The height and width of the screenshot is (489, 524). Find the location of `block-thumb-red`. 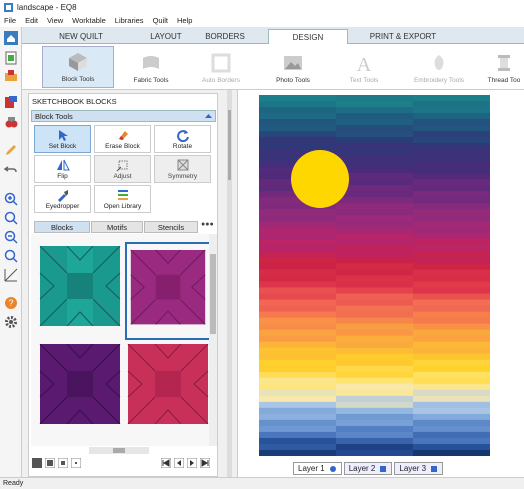

block-thumb-red is located at coordinates (168, 384).